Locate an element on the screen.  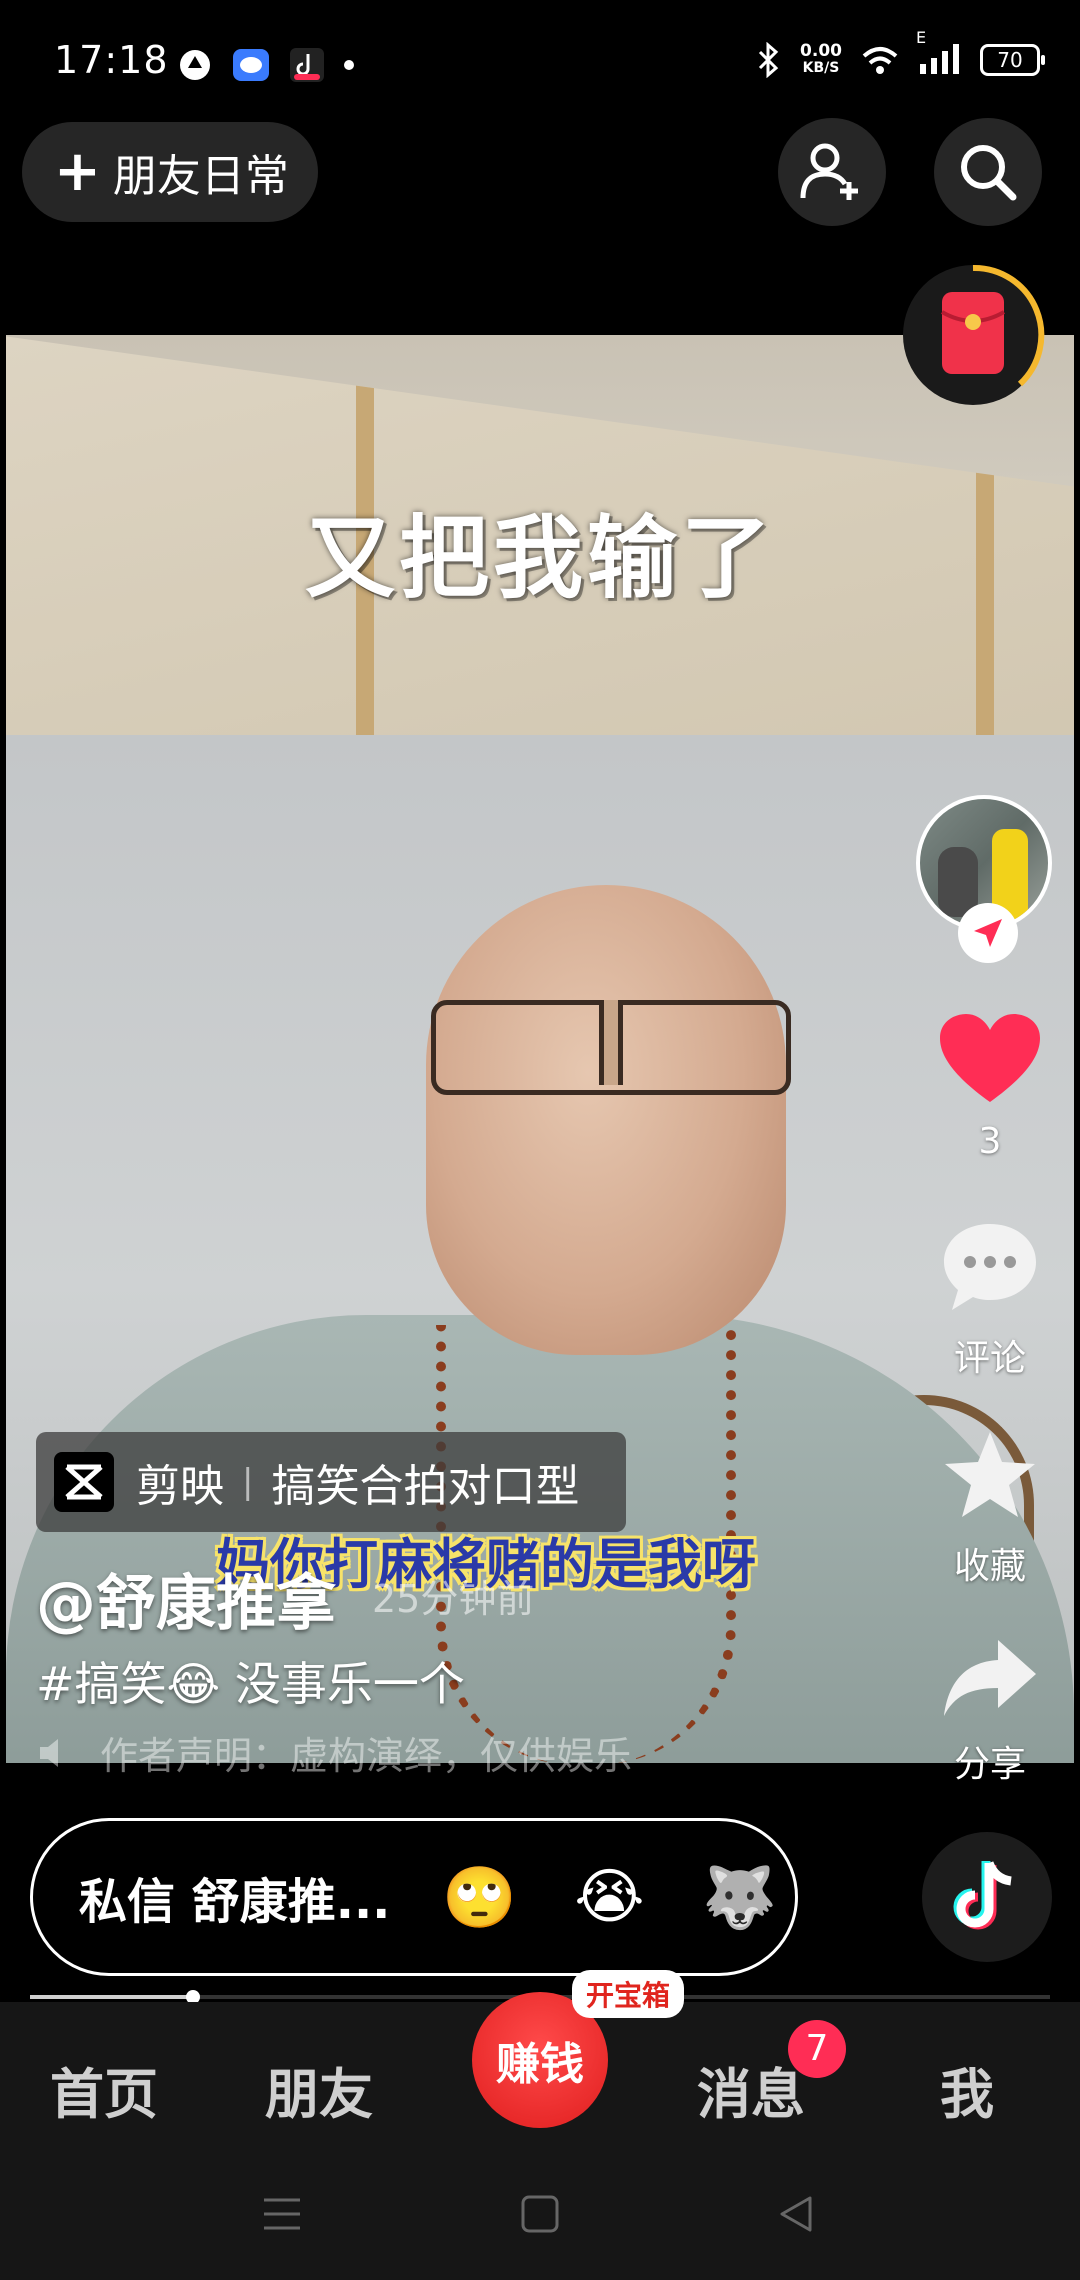
back-button is located at coordinates (796, 2216).